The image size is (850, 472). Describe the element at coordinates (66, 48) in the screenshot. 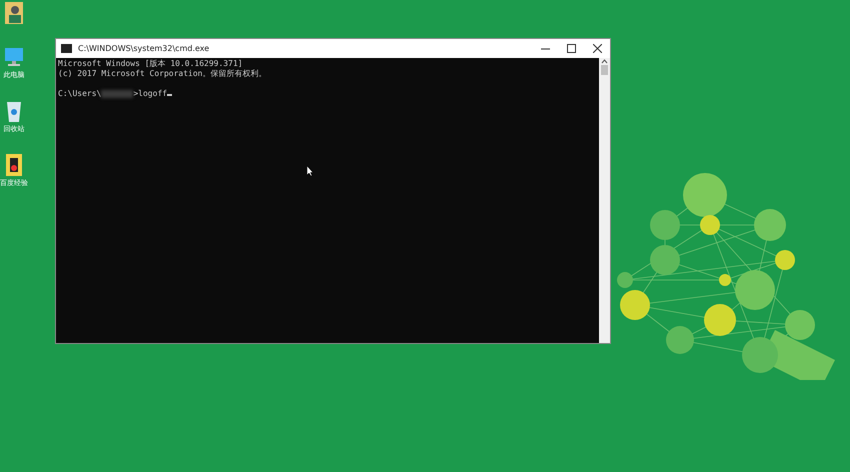

I see `console-icon` at that location.